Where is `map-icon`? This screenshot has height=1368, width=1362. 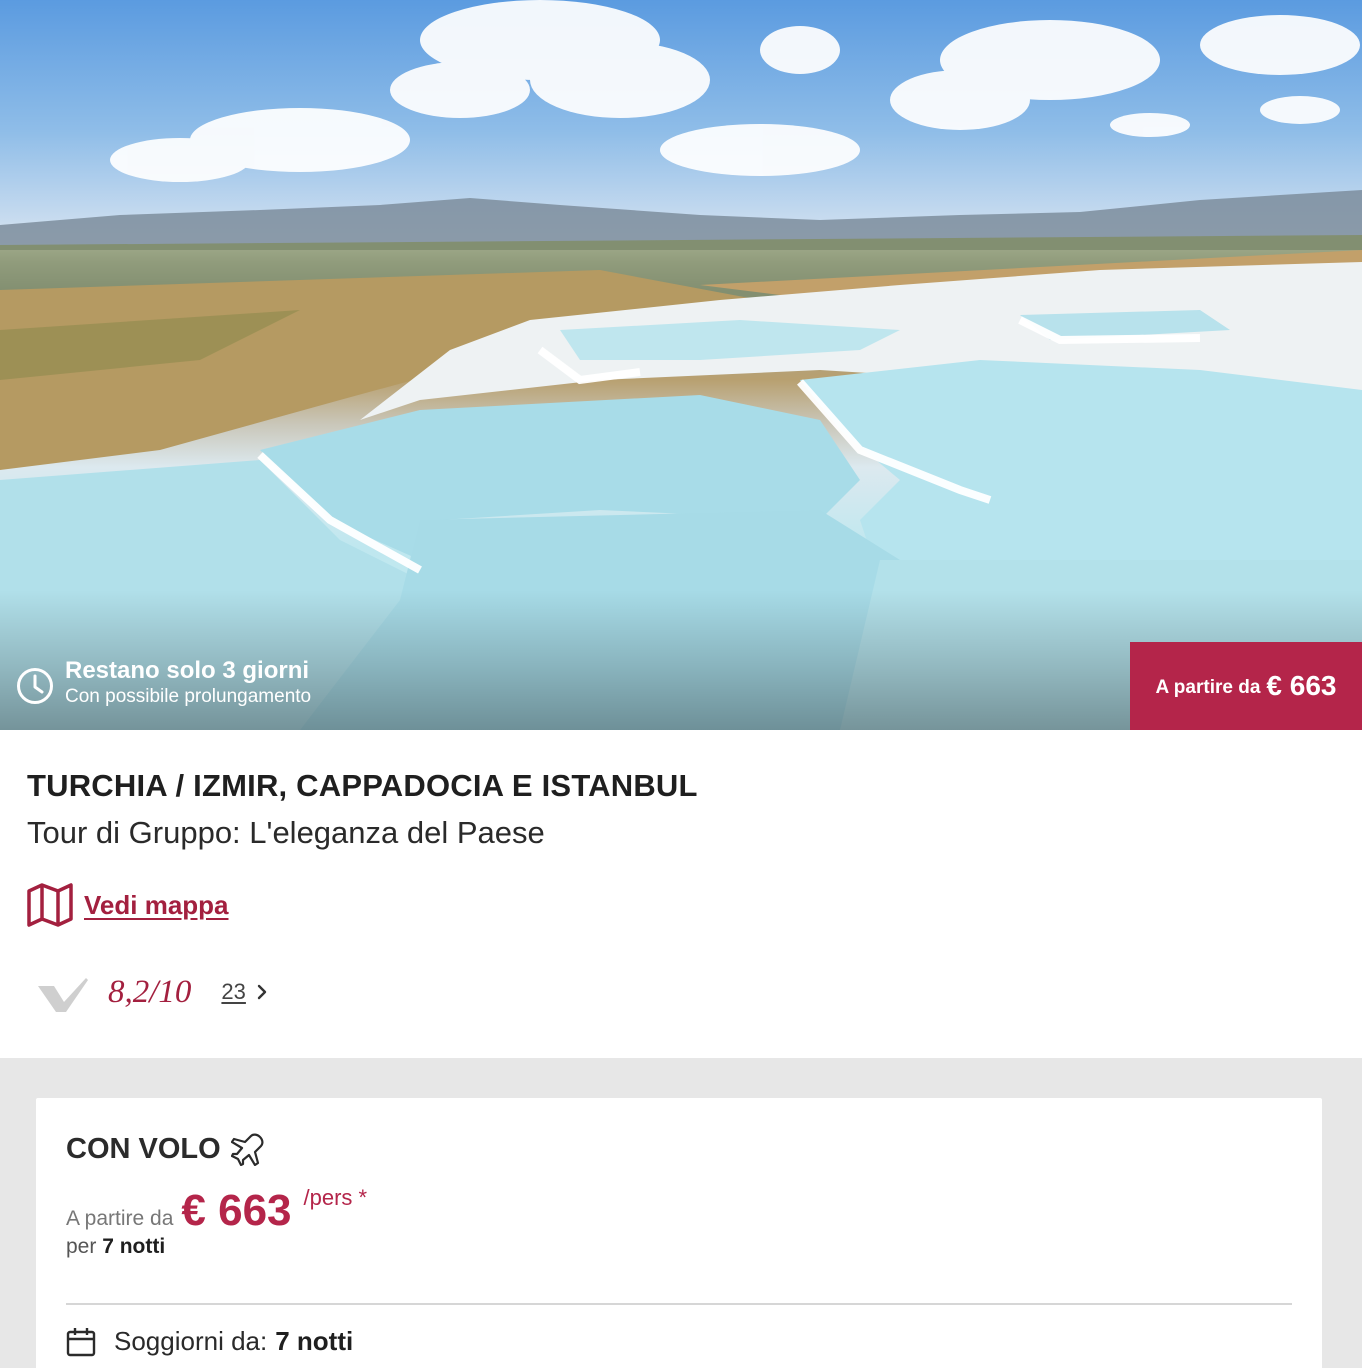
map-icon is located at coordinates (50, 905).